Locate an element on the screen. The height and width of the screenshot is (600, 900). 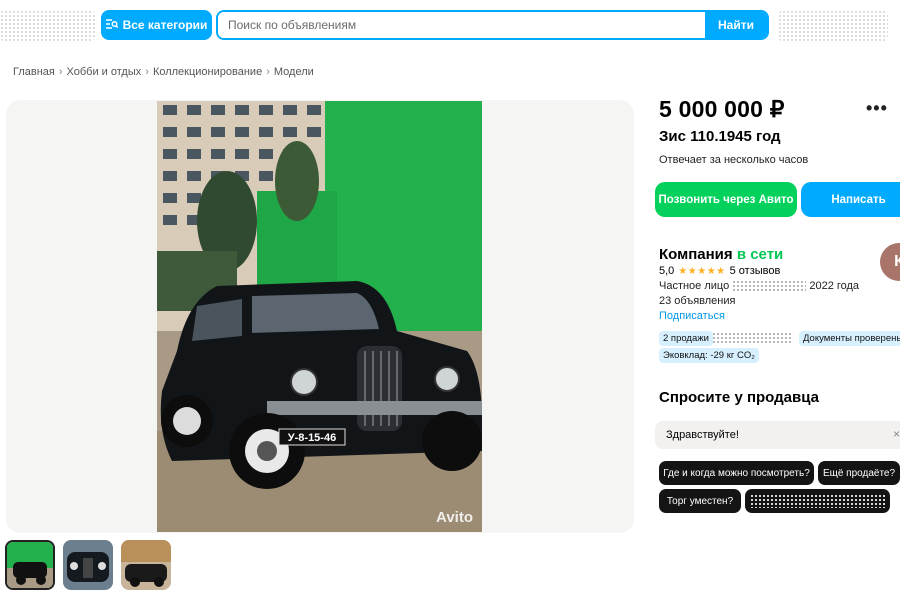
star-rating-icon: ★★★★★ is located at coordinates (702, 271).